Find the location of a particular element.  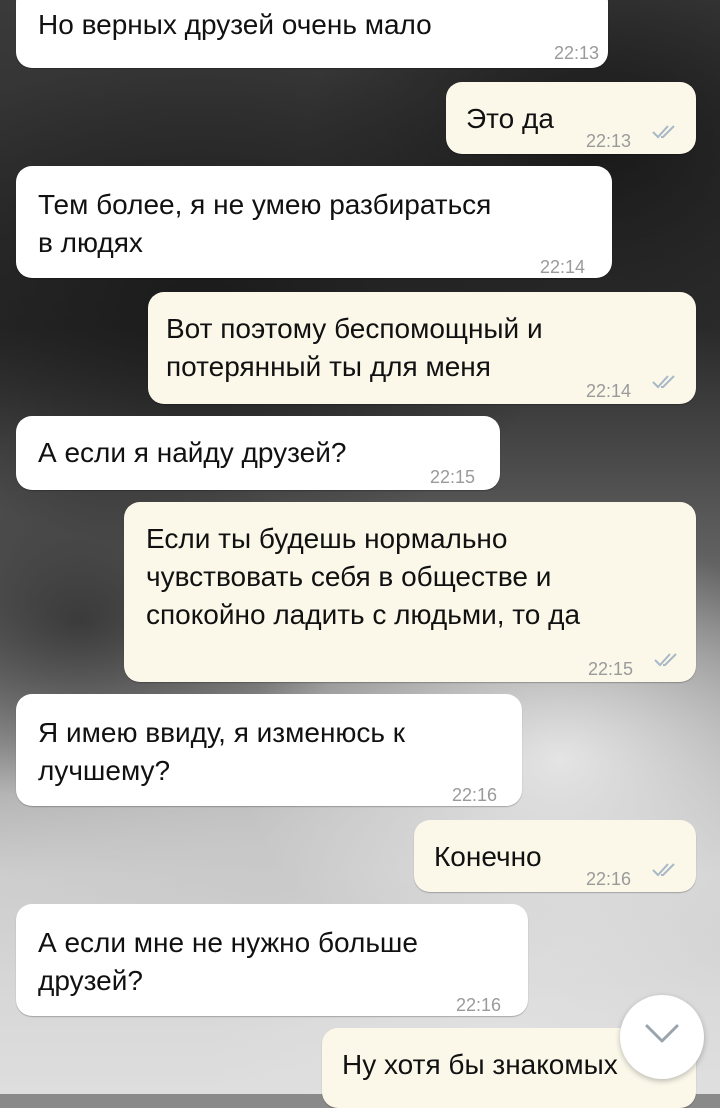

message-text: Это да is located at coordinates (510, 118).